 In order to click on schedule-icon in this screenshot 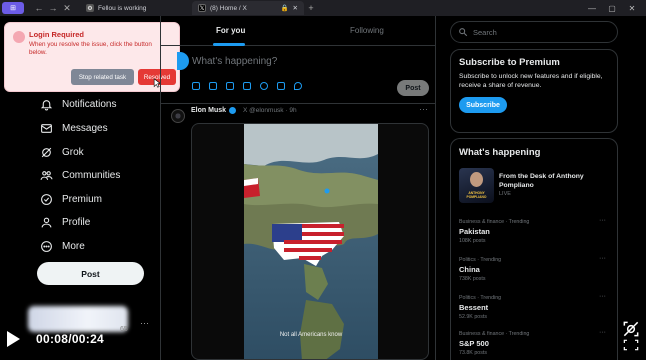, I will do `click(281, 86)`.